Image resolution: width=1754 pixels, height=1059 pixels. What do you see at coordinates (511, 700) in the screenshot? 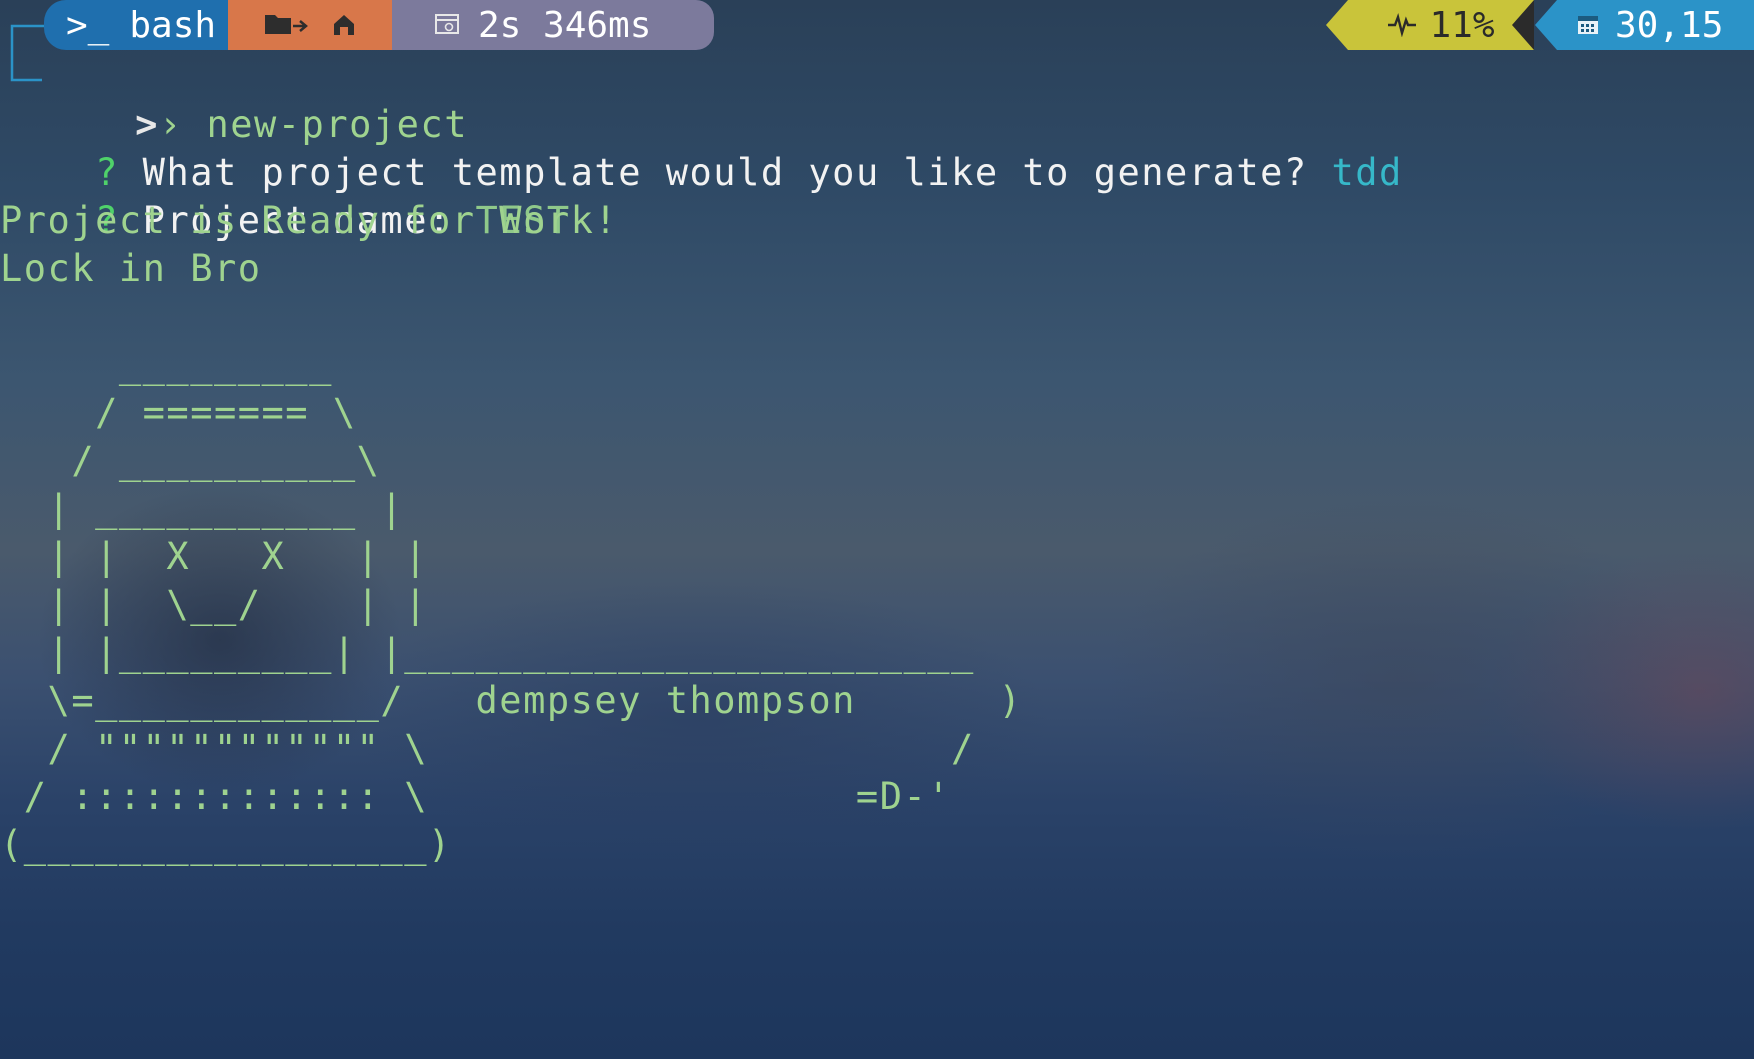
I see `ascii-art-line: \=____________/ dempsey thompson )` at bounding box center [511, 700].